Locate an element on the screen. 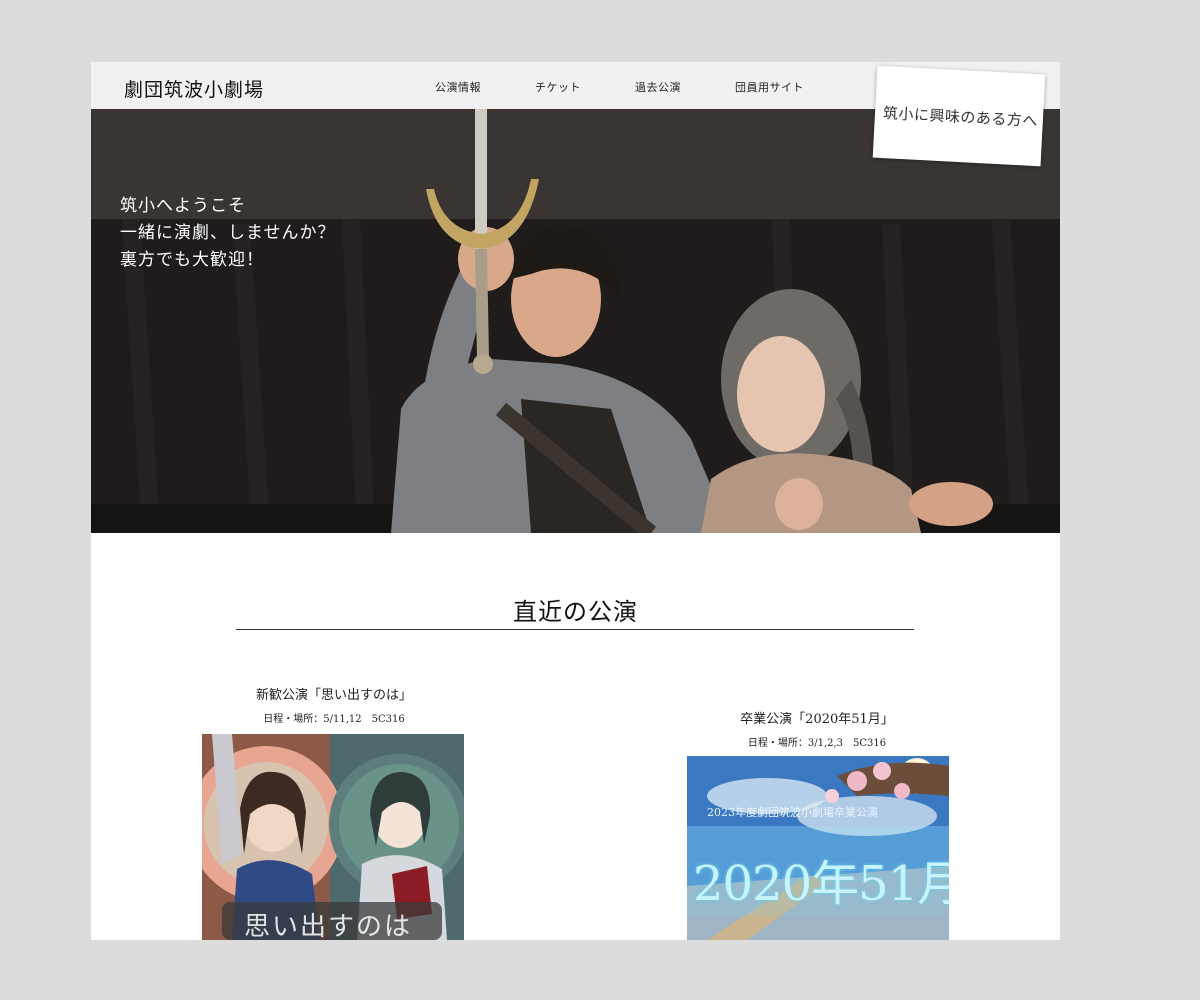  hero-welcome-text: 筑小へようこそ 一緒に演劇、しませんか？ 裏方でも大歓迎！ is located at coordinates (228, 233).